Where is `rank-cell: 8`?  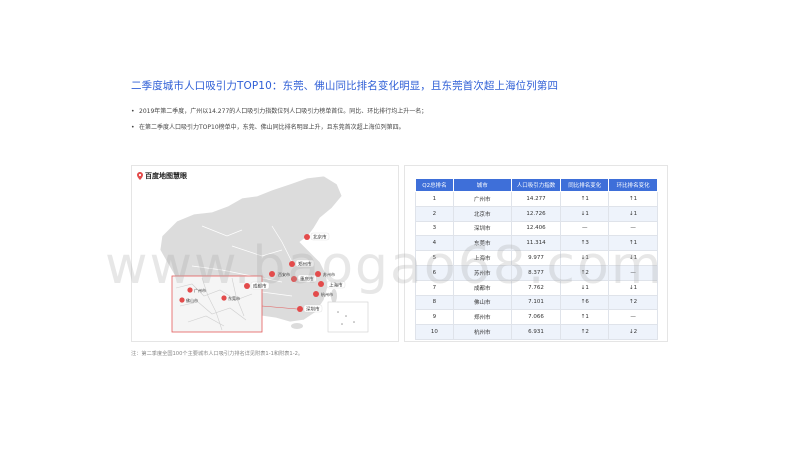
rank-cell: 8 is located at coordinates (434, 302).